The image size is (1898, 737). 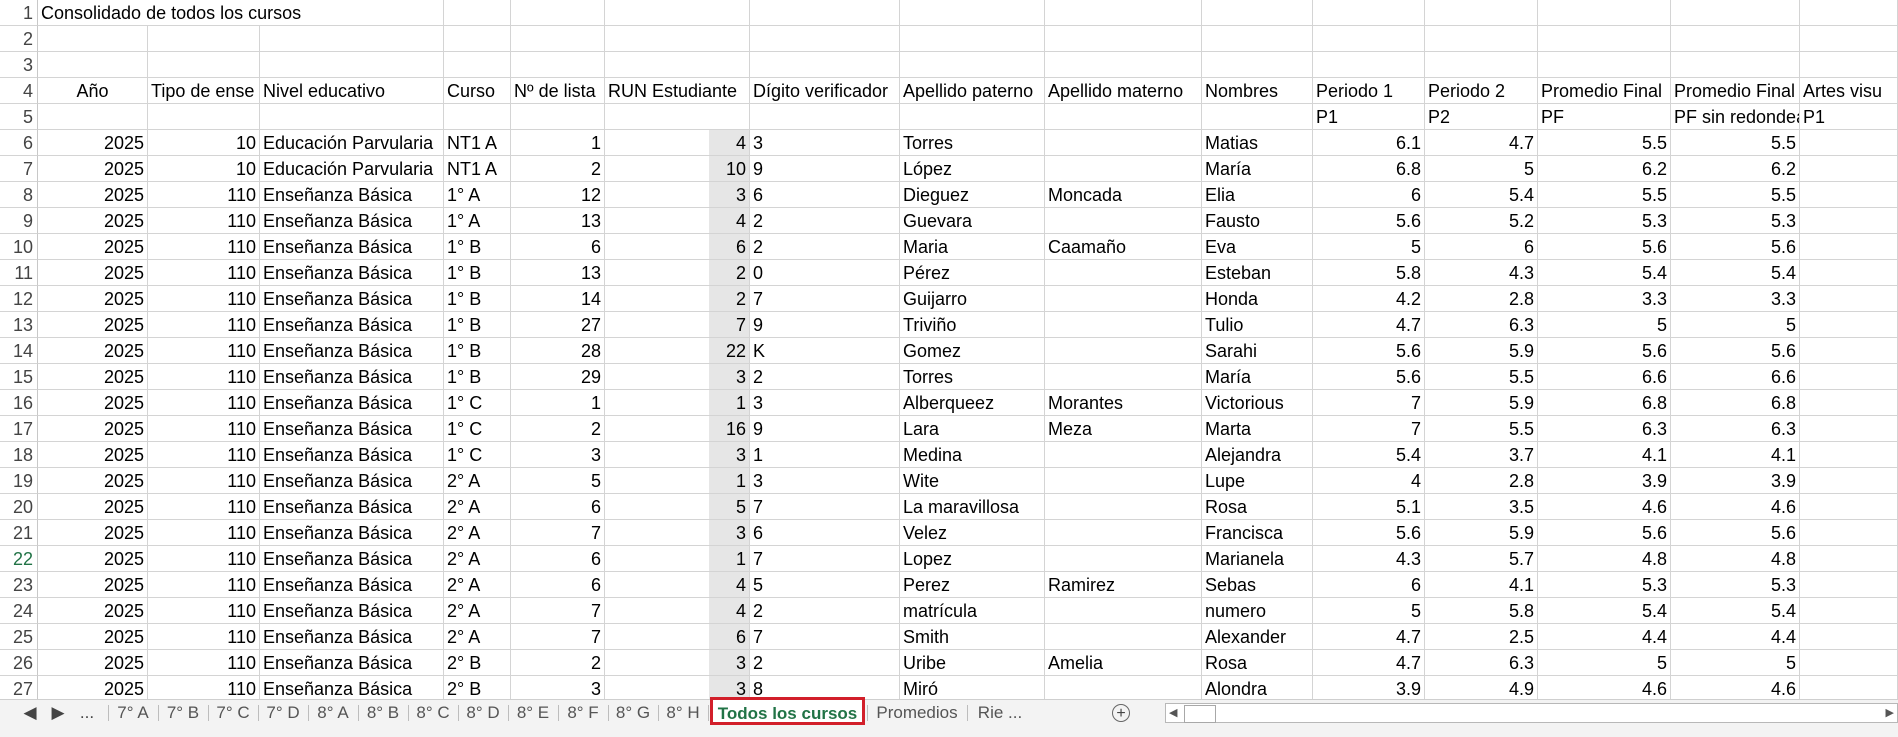 I want to click on column-subheader: P1, so click(x=1849, y=117).